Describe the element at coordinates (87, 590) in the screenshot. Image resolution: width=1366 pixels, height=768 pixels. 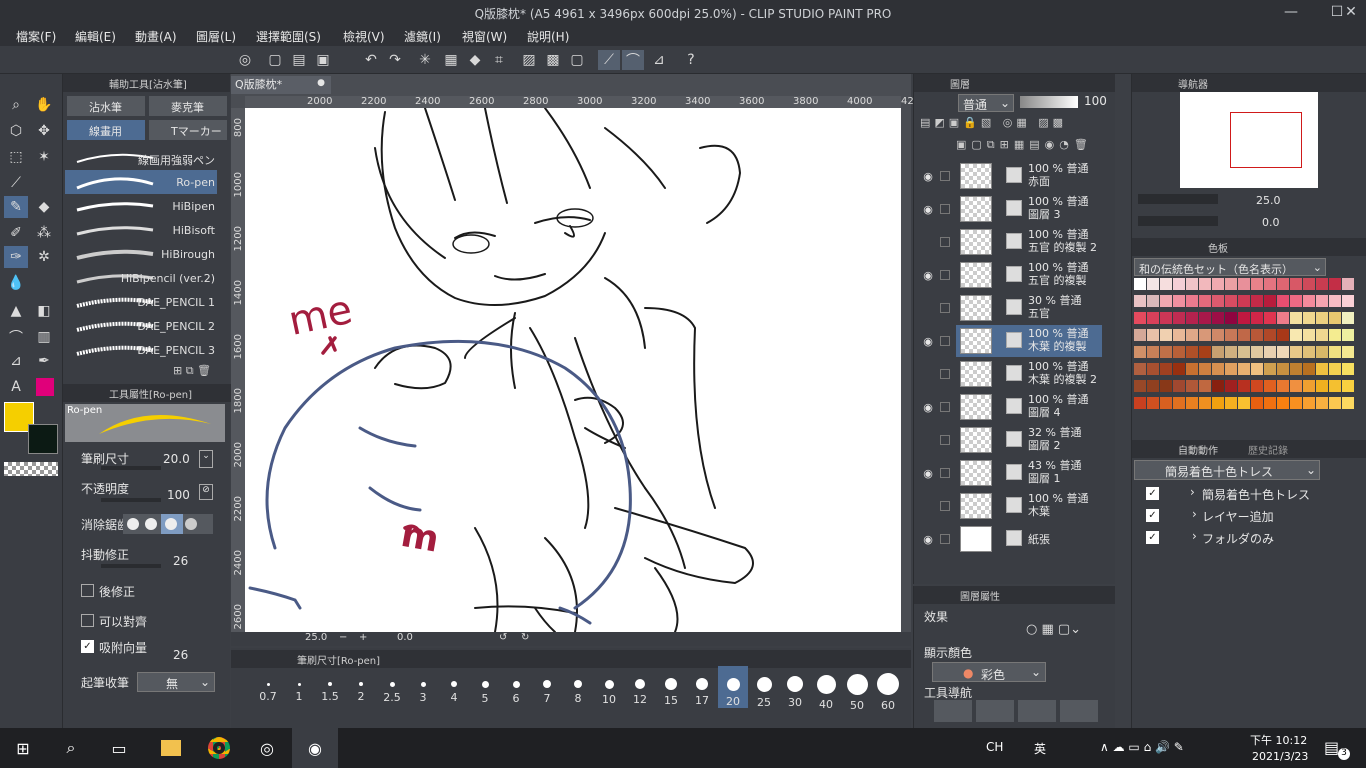
I see `post-correction-checkbox` at that location.